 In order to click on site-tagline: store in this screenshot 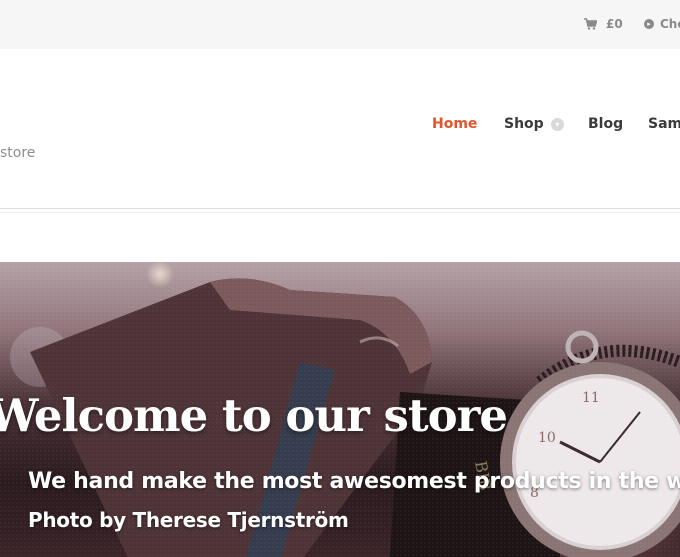, I will do `click(18, 153)`.